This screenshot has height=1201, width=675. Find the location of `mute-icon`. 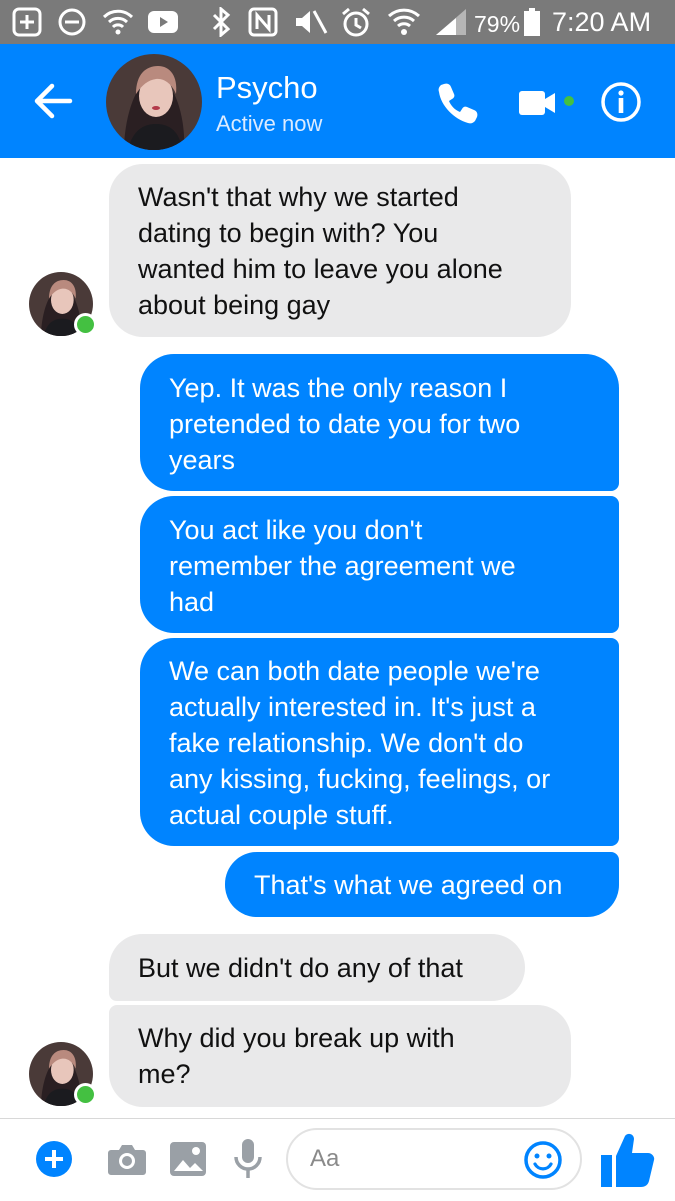

mute-icon is located at coordinates (310, 22).